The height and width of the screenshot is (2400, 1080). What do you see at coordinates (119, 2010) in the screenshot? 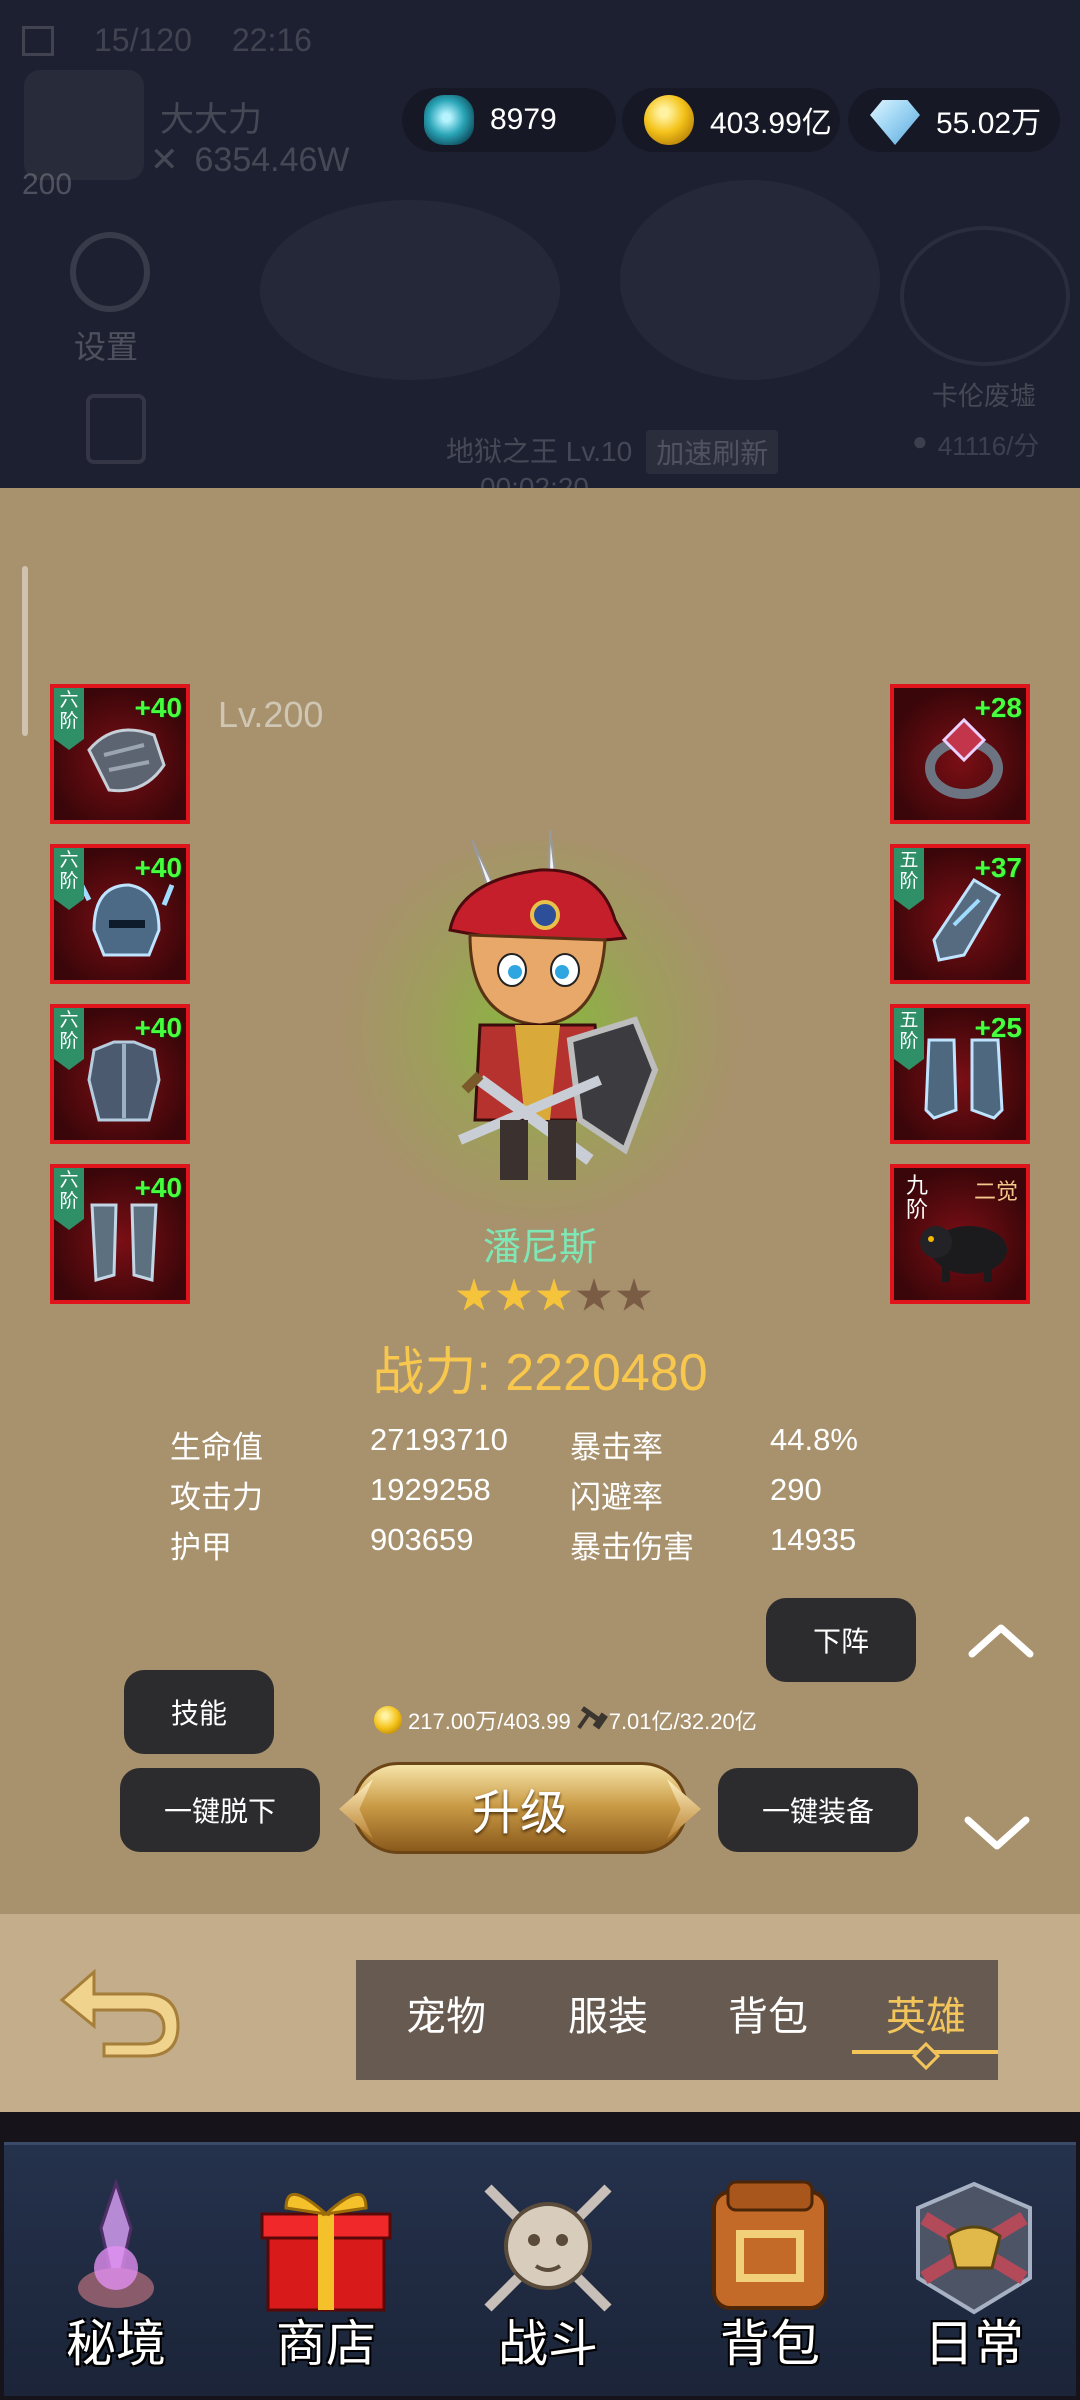
I see `back-arrow-icon` at bounding box center [119, 2010].